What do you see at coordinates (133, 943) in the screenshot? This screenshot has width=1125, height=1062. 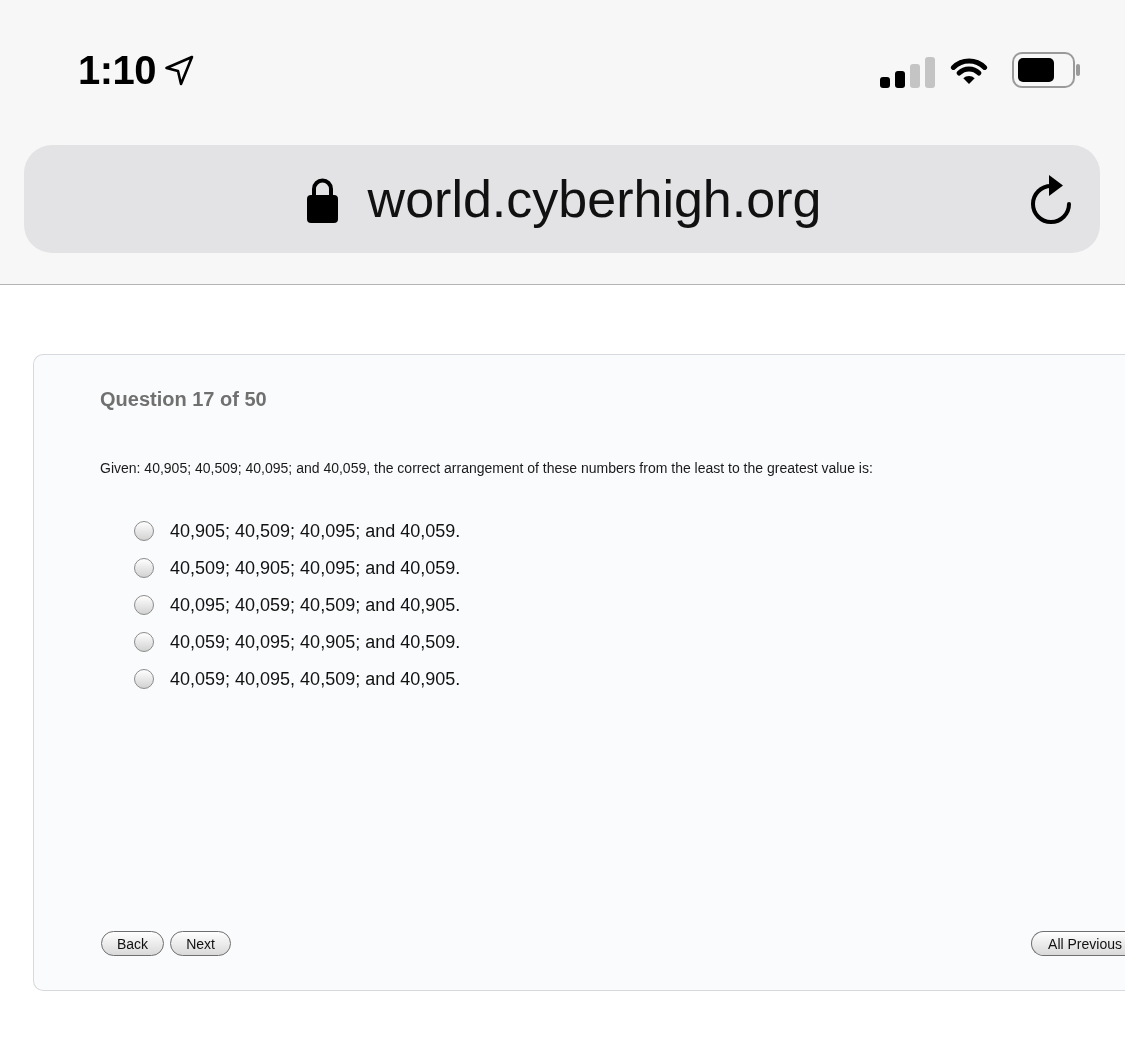 I see `back-button: Back` at bounding box center [133, 943].